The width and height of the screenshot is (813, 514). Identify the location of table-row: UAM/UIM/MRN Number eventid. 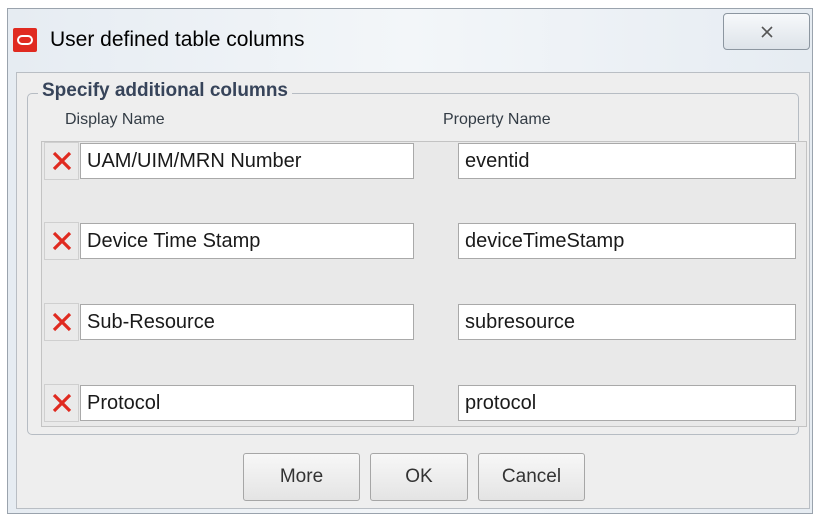
(425, 161).